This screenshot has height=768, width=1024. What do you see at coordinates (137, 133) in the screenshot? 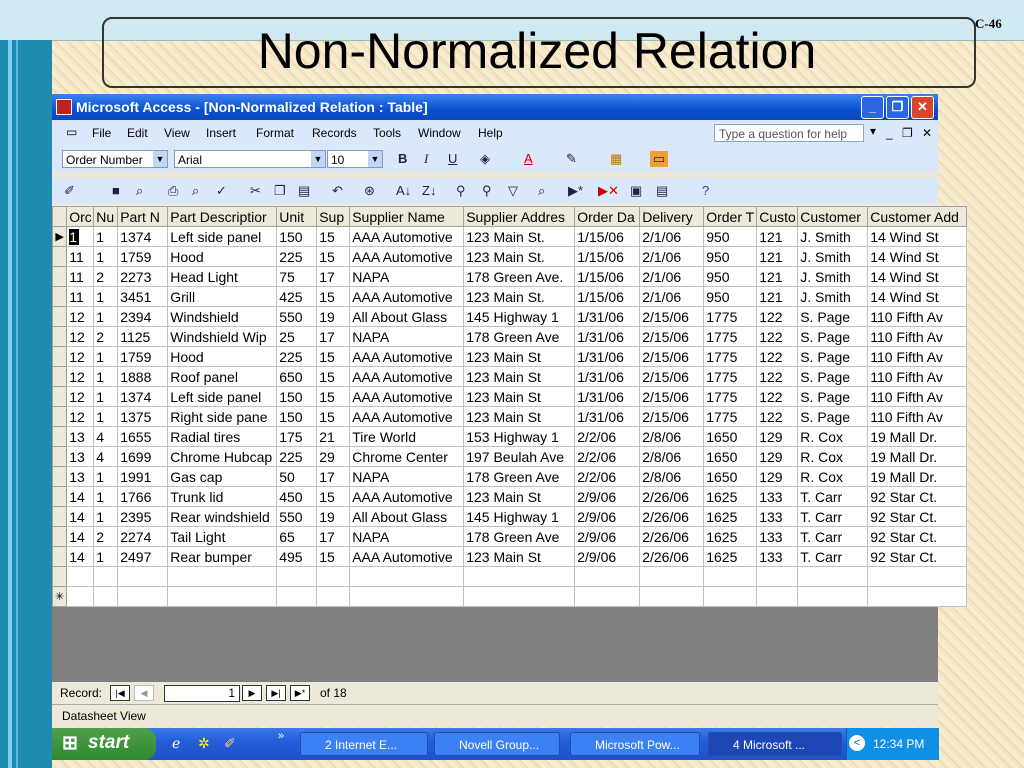
I see `menu-edit: Edit` at bounding box center [137, 133].